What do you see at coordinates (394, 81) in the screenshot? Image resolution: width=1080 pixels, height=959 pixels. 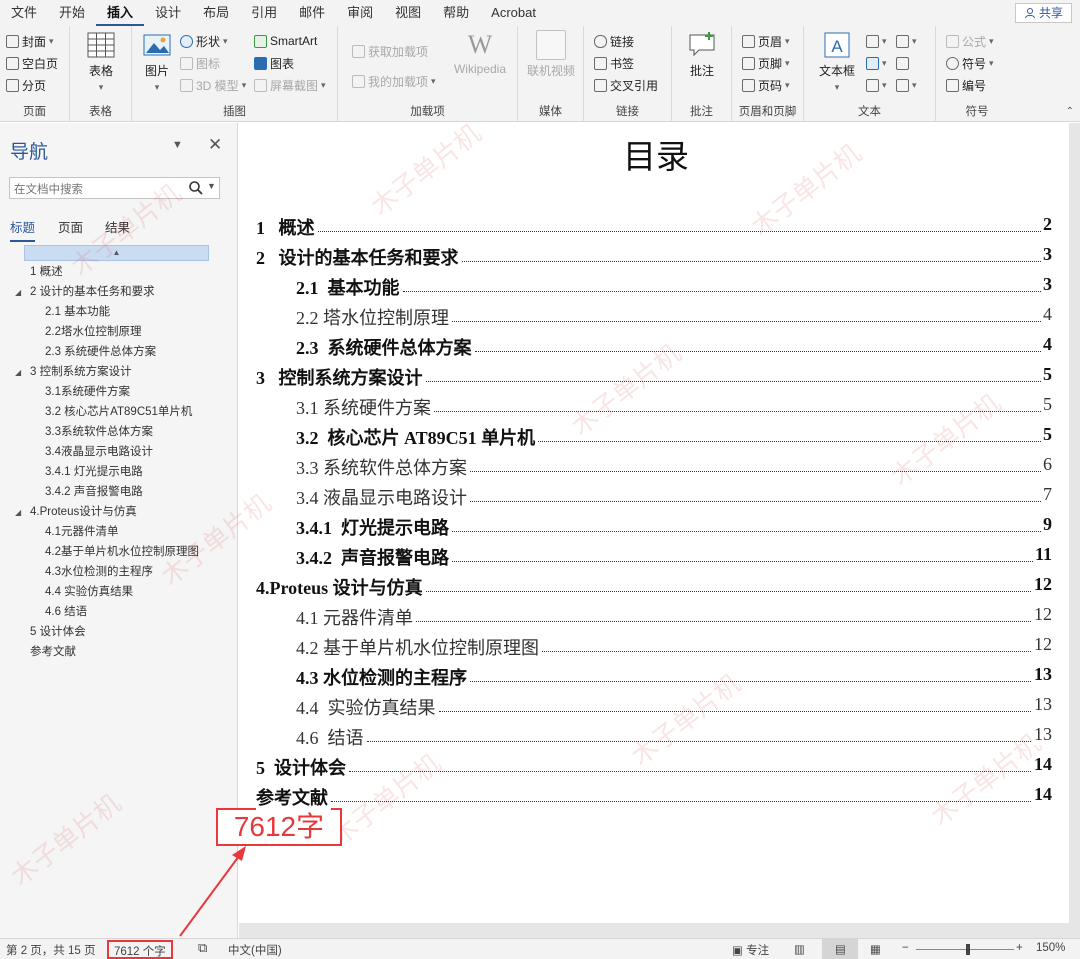 I see `my-addins-button: 我的加载项 ▾` at bounding box center [394, 81].